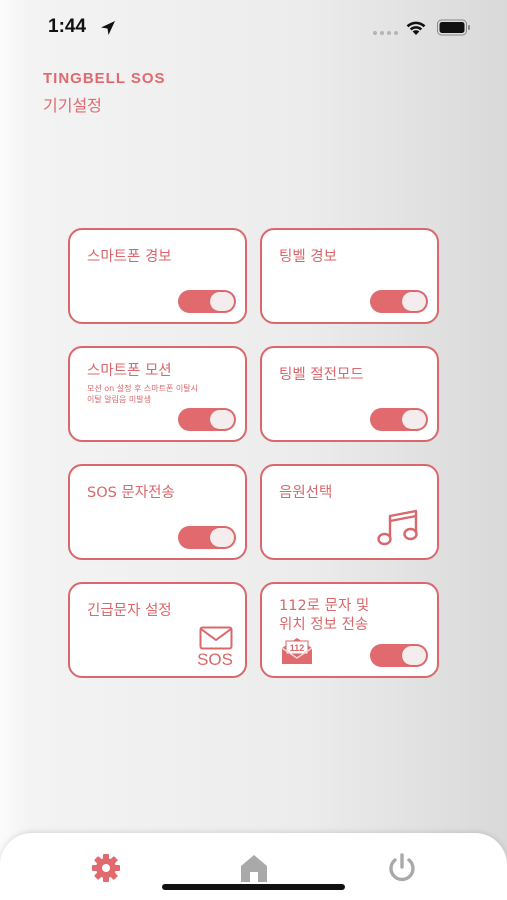 The height and width of the screenshot is (900, 507). I want to click on card-smartphone-alarm: 스마트폰 경보, so click(157, 276).